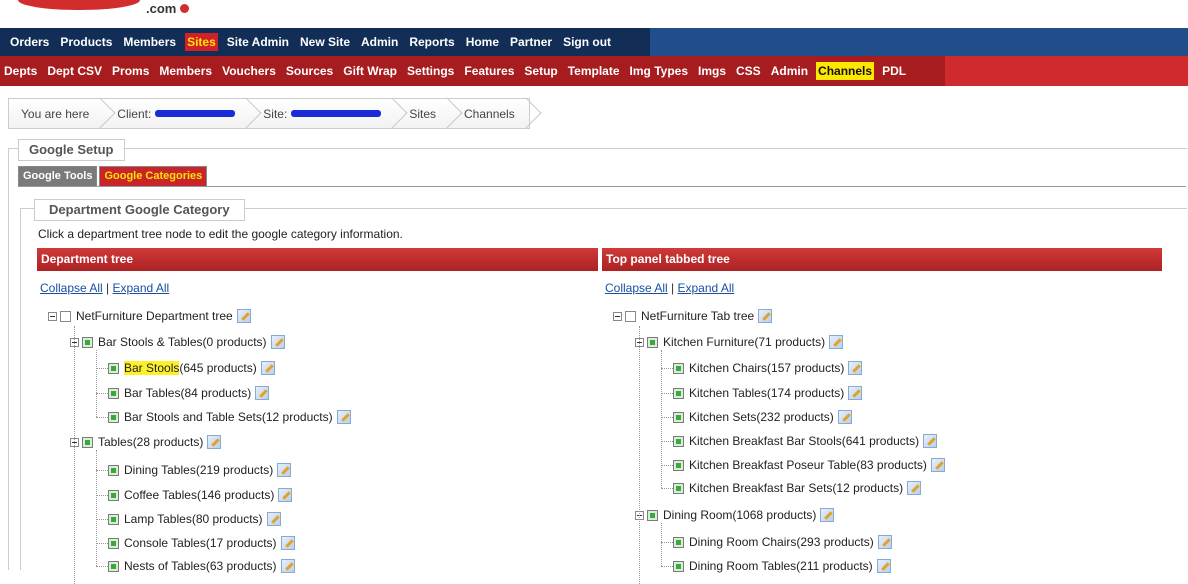 The height and width of the screenshot is (584, 1188). Describe the element at coordinates (370, 71) in the screenshot. I see `sub-nav-item-gift-wrap: Gift Wrap` at that location.